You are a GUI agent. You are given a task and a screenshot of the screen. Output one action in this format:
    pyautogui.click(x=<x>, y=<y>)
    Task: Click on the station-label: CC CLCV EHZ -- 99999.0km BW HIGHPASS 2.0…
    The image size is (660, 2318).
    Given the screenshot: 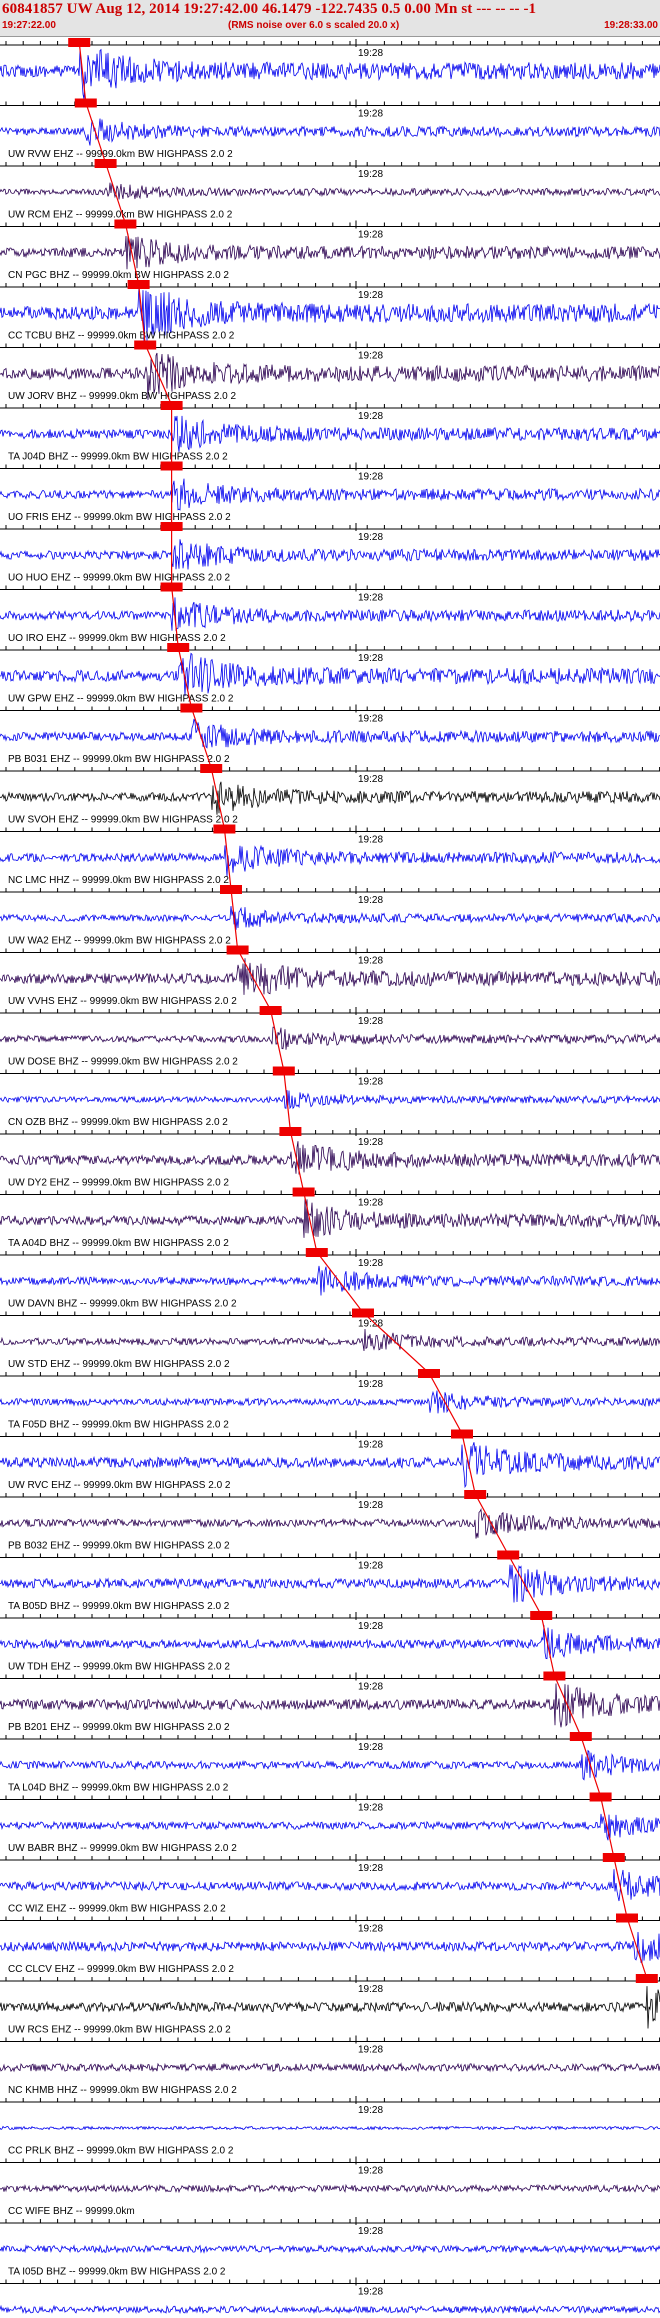 What is the action you would take?
    pyautogui.click(x=121, y=1969)
    